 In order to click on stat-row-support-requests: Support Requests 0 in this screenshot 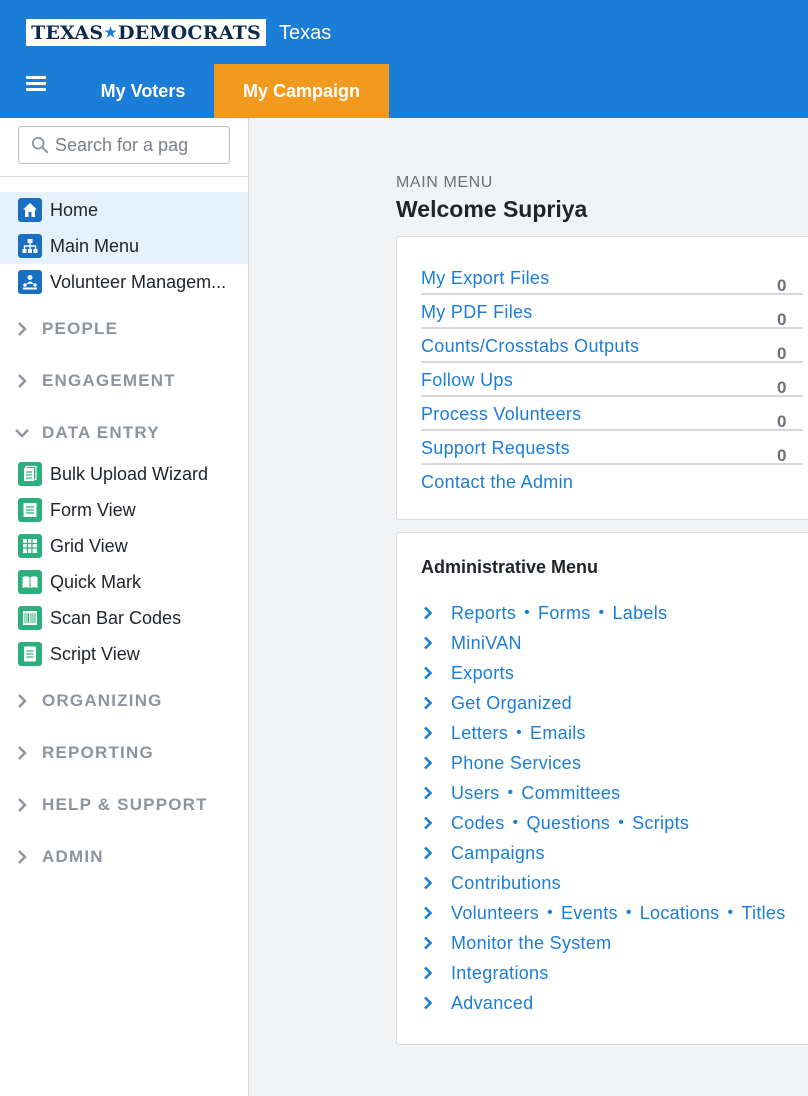, I will do `click(612, 448)`.